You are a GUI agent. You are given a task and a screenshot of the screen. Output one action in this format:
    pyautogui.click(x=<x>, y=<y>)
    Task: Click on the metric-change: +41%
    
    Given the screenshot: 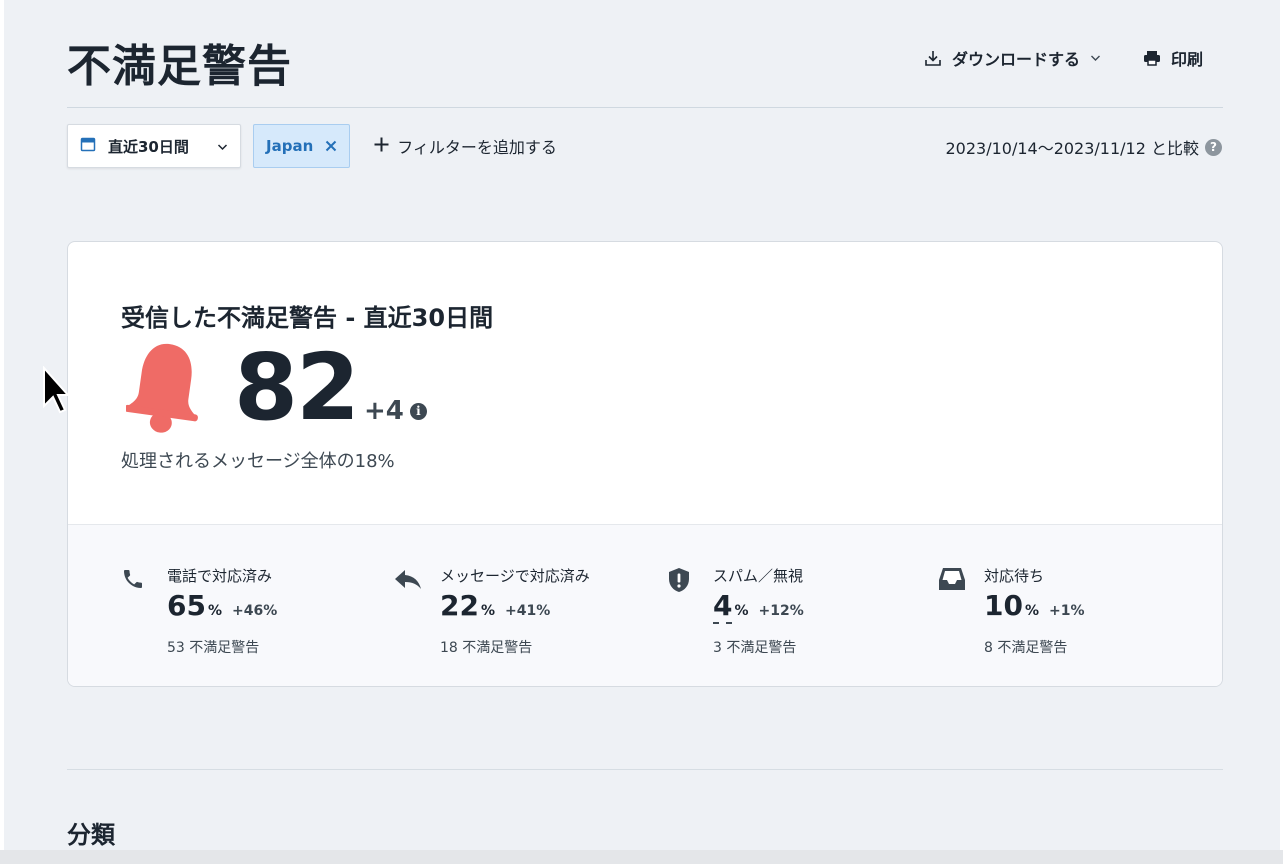 What is the action you would take?
    pyautogui.click(x=528, y=611)
    